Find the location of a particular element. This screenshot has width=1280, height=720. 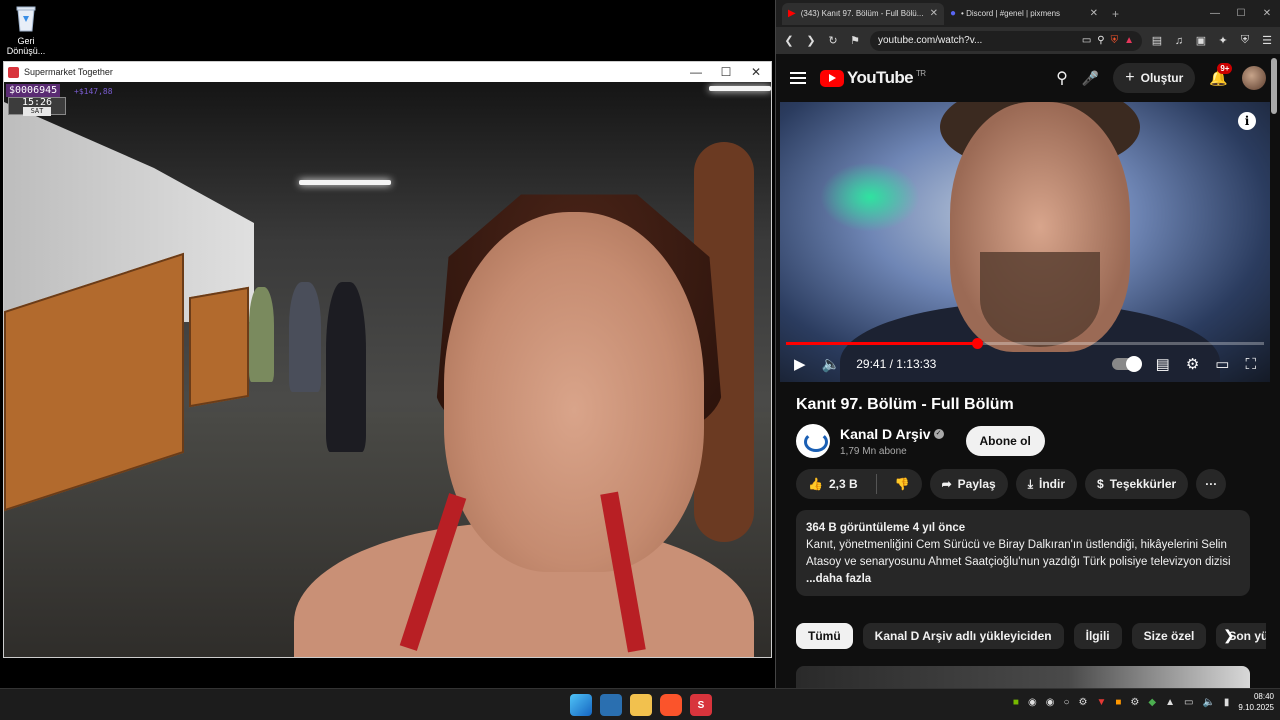

tray-icon: ◆ is located at coordinates (1152, 702).